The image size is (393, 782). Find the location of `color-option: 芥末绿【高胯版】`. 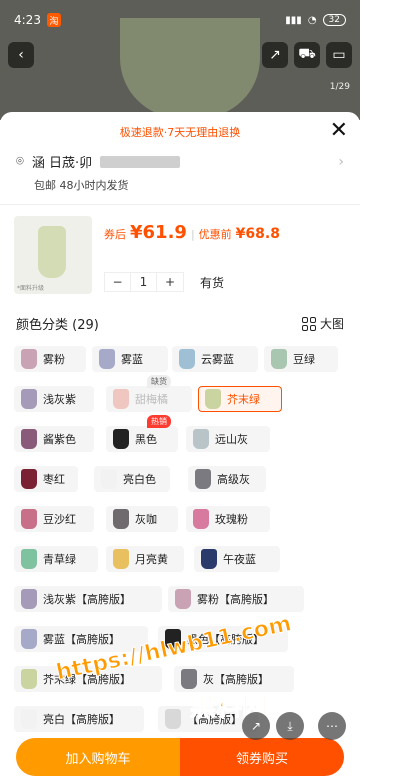

color-option: 芥末绿【高胯版】 is located at coordinates (88, 679).